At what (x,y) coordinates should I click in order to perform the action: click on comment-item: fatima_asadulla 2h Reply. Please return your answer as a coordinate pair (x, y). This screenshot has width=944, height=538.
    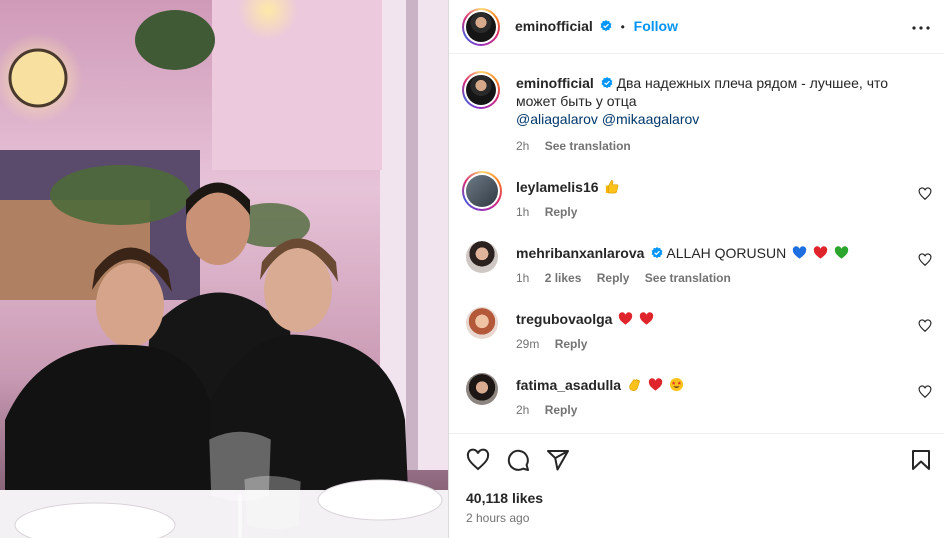
    Looking at the image, I should click on (697, 399).